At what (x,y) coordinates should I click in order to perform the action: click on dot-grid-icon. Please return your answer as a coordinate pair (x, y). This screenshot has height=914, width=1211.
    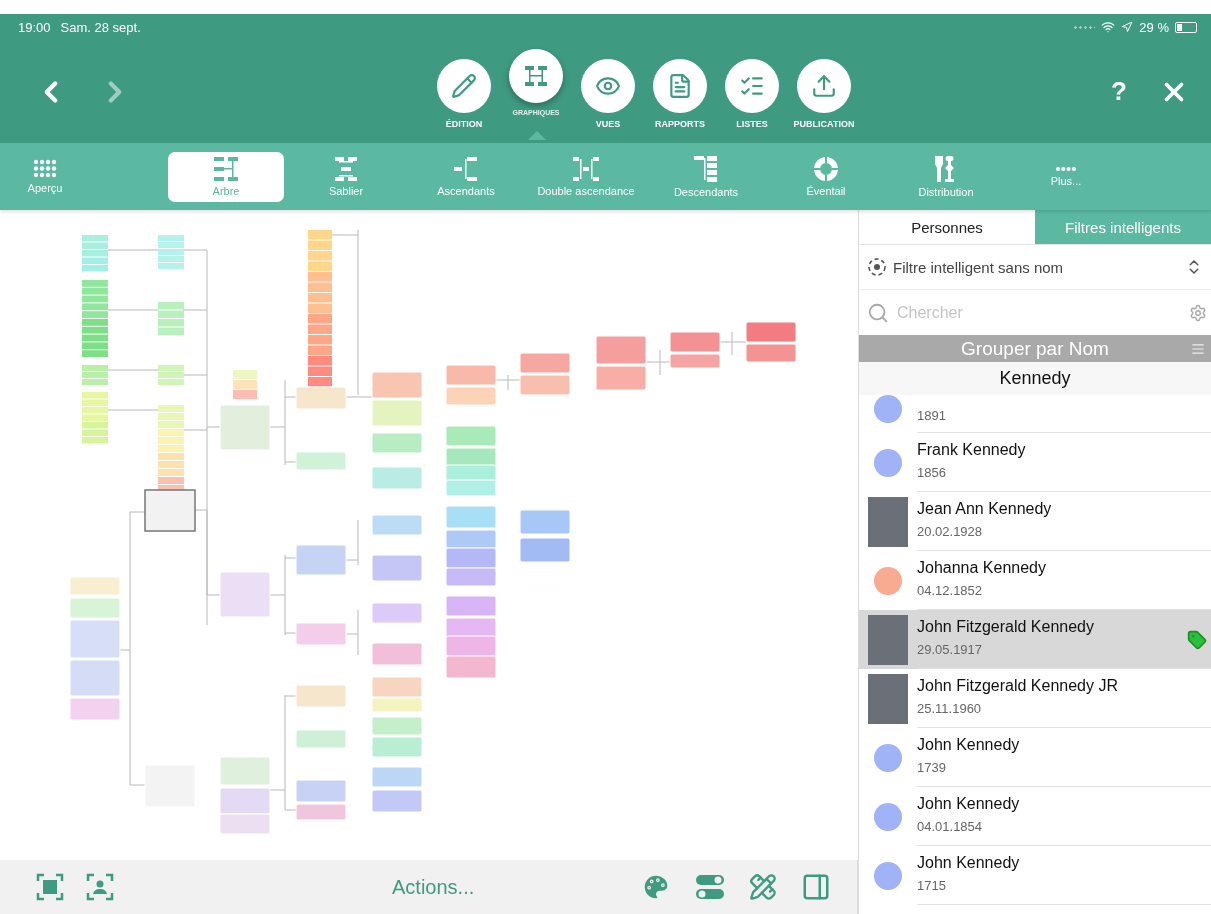
    Looking at the image, I should click on (45, 169).